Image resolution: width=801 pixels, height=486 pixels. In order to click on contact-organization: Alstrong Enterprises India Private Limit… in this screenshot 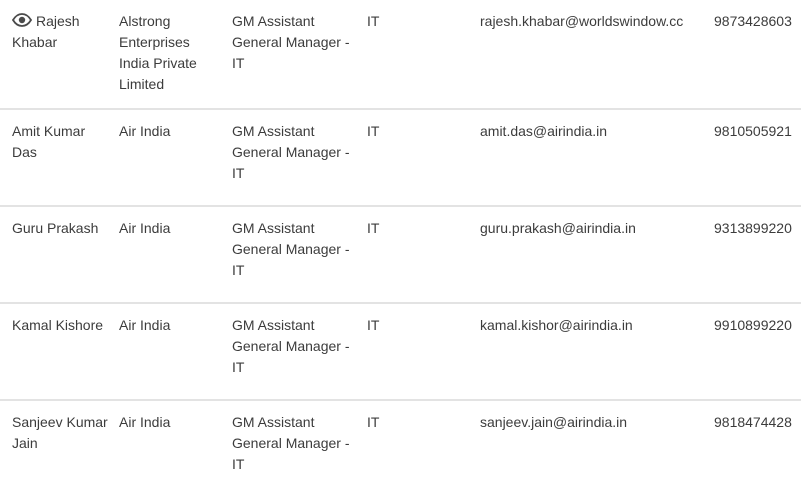, I will do `click(158, 52)`.